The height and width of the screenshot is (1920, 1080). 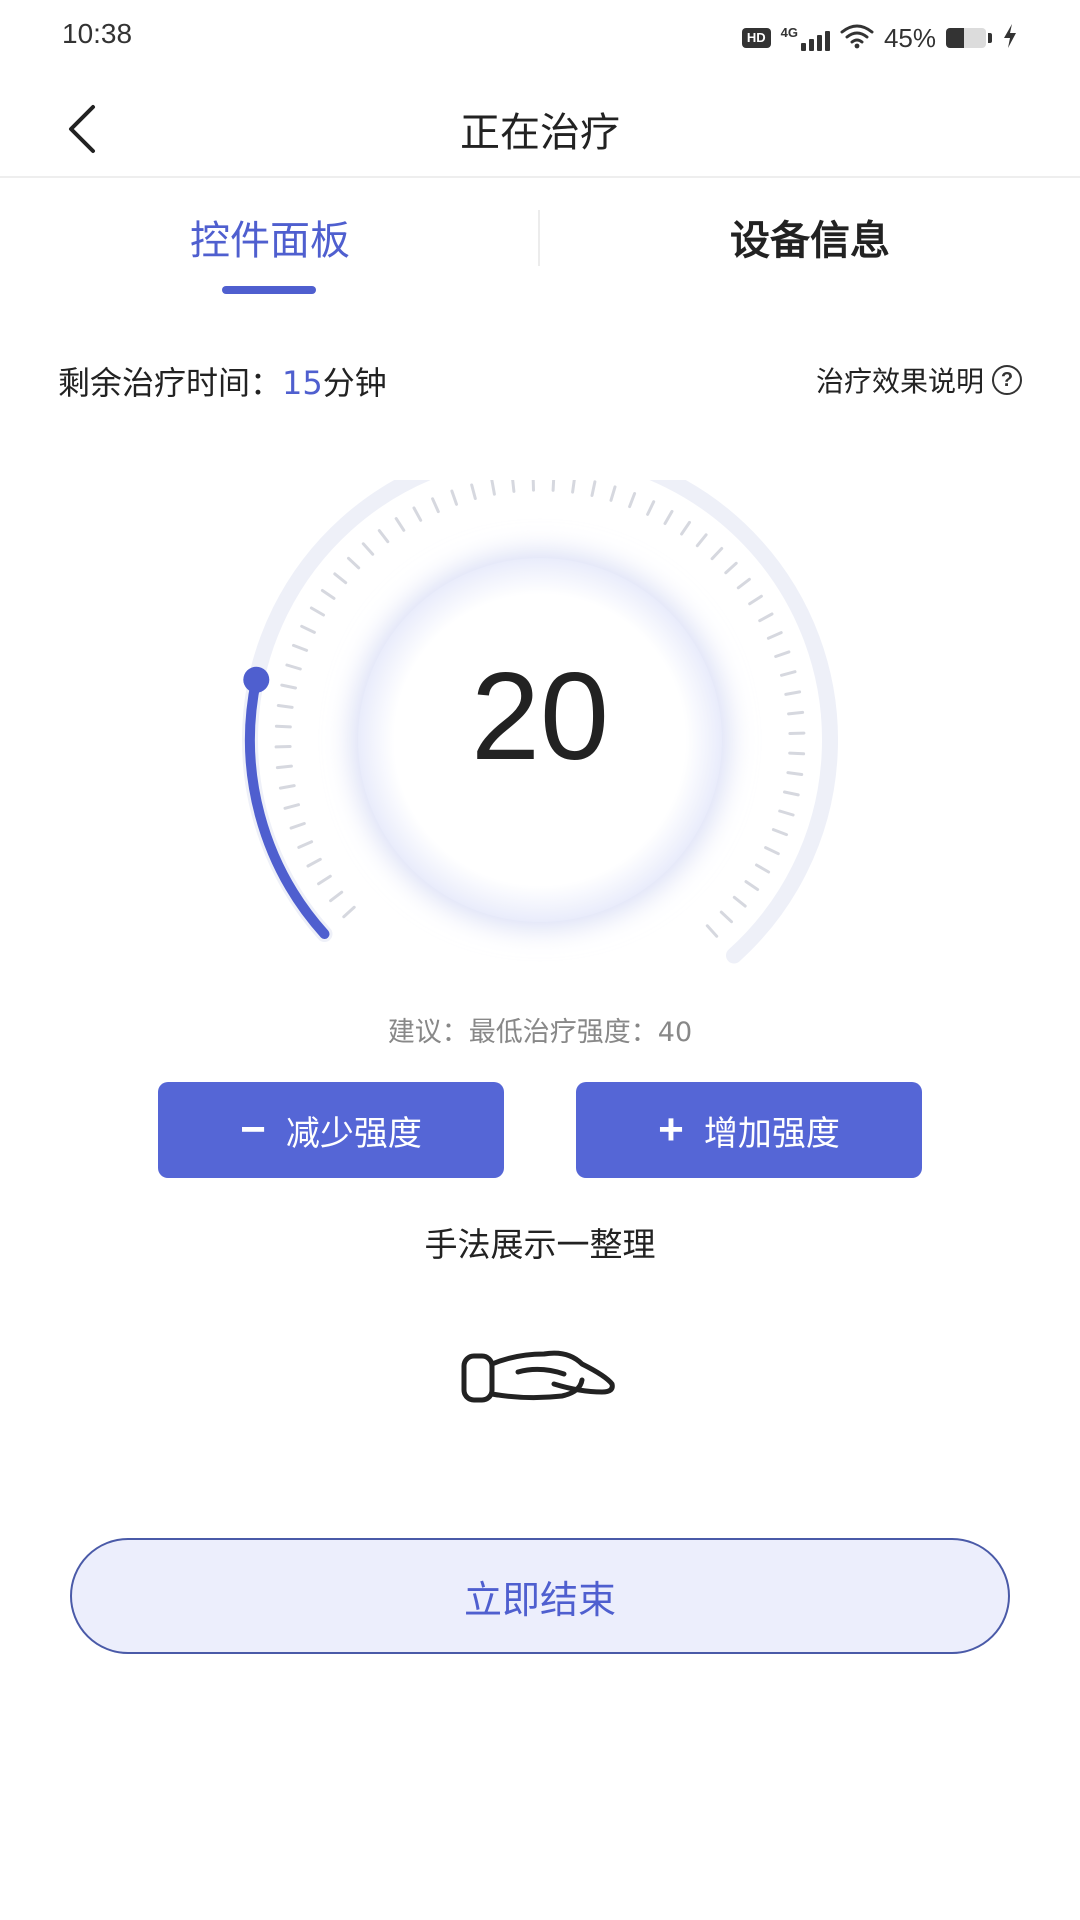 What do you see at coordinates (253, 1129) in the screenshot?
I see `minus-icon: −` at bounding box center [253, 1129].